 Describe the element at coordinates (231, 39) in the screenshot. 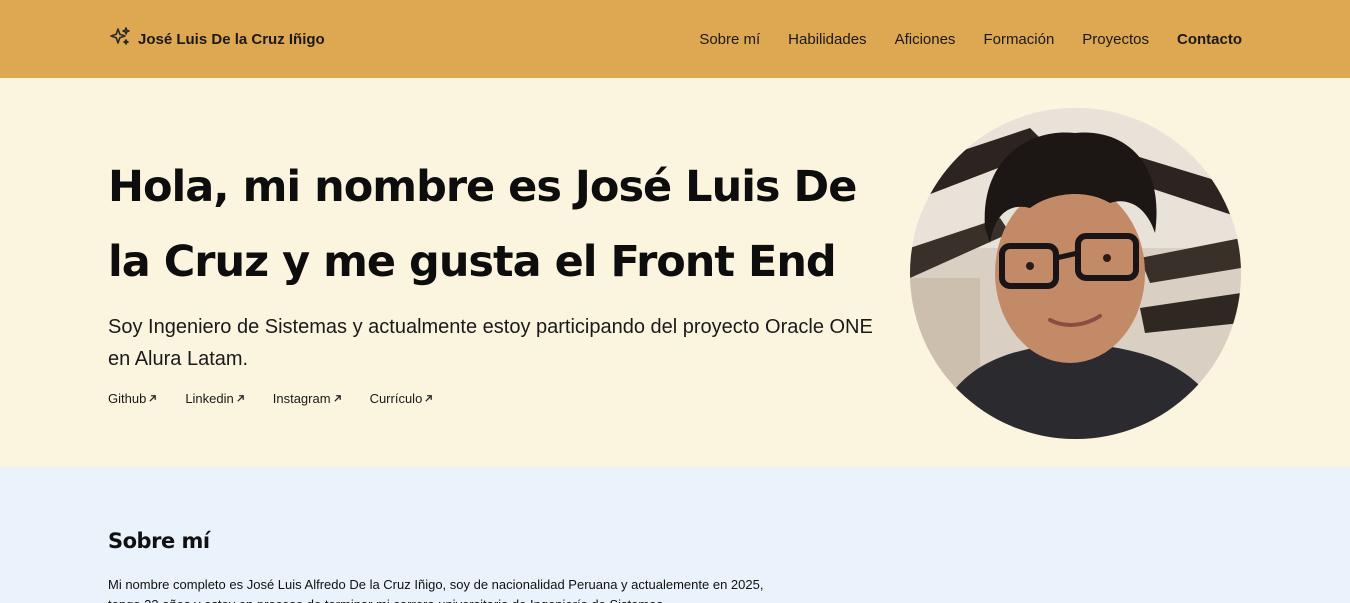

I see `brand-name: José Luis De la Cruz Iñigo` at that location.